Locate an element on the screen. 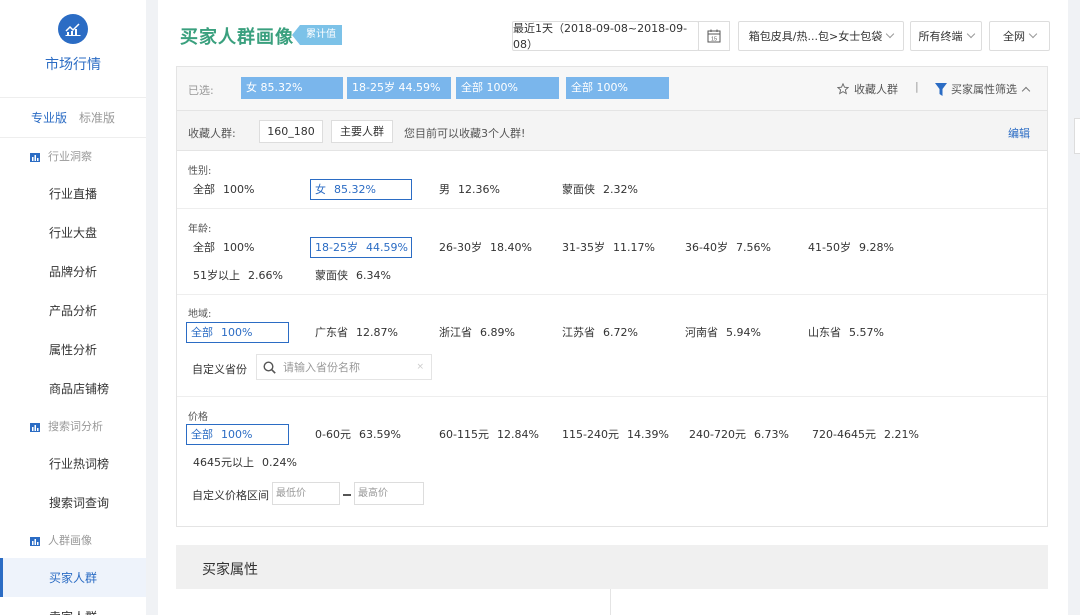 Image resolution: width=1080 pixels, height=615 pixels. age-option-51-plus: 51岁以上 2.66% is located at coordinates (243, 275).